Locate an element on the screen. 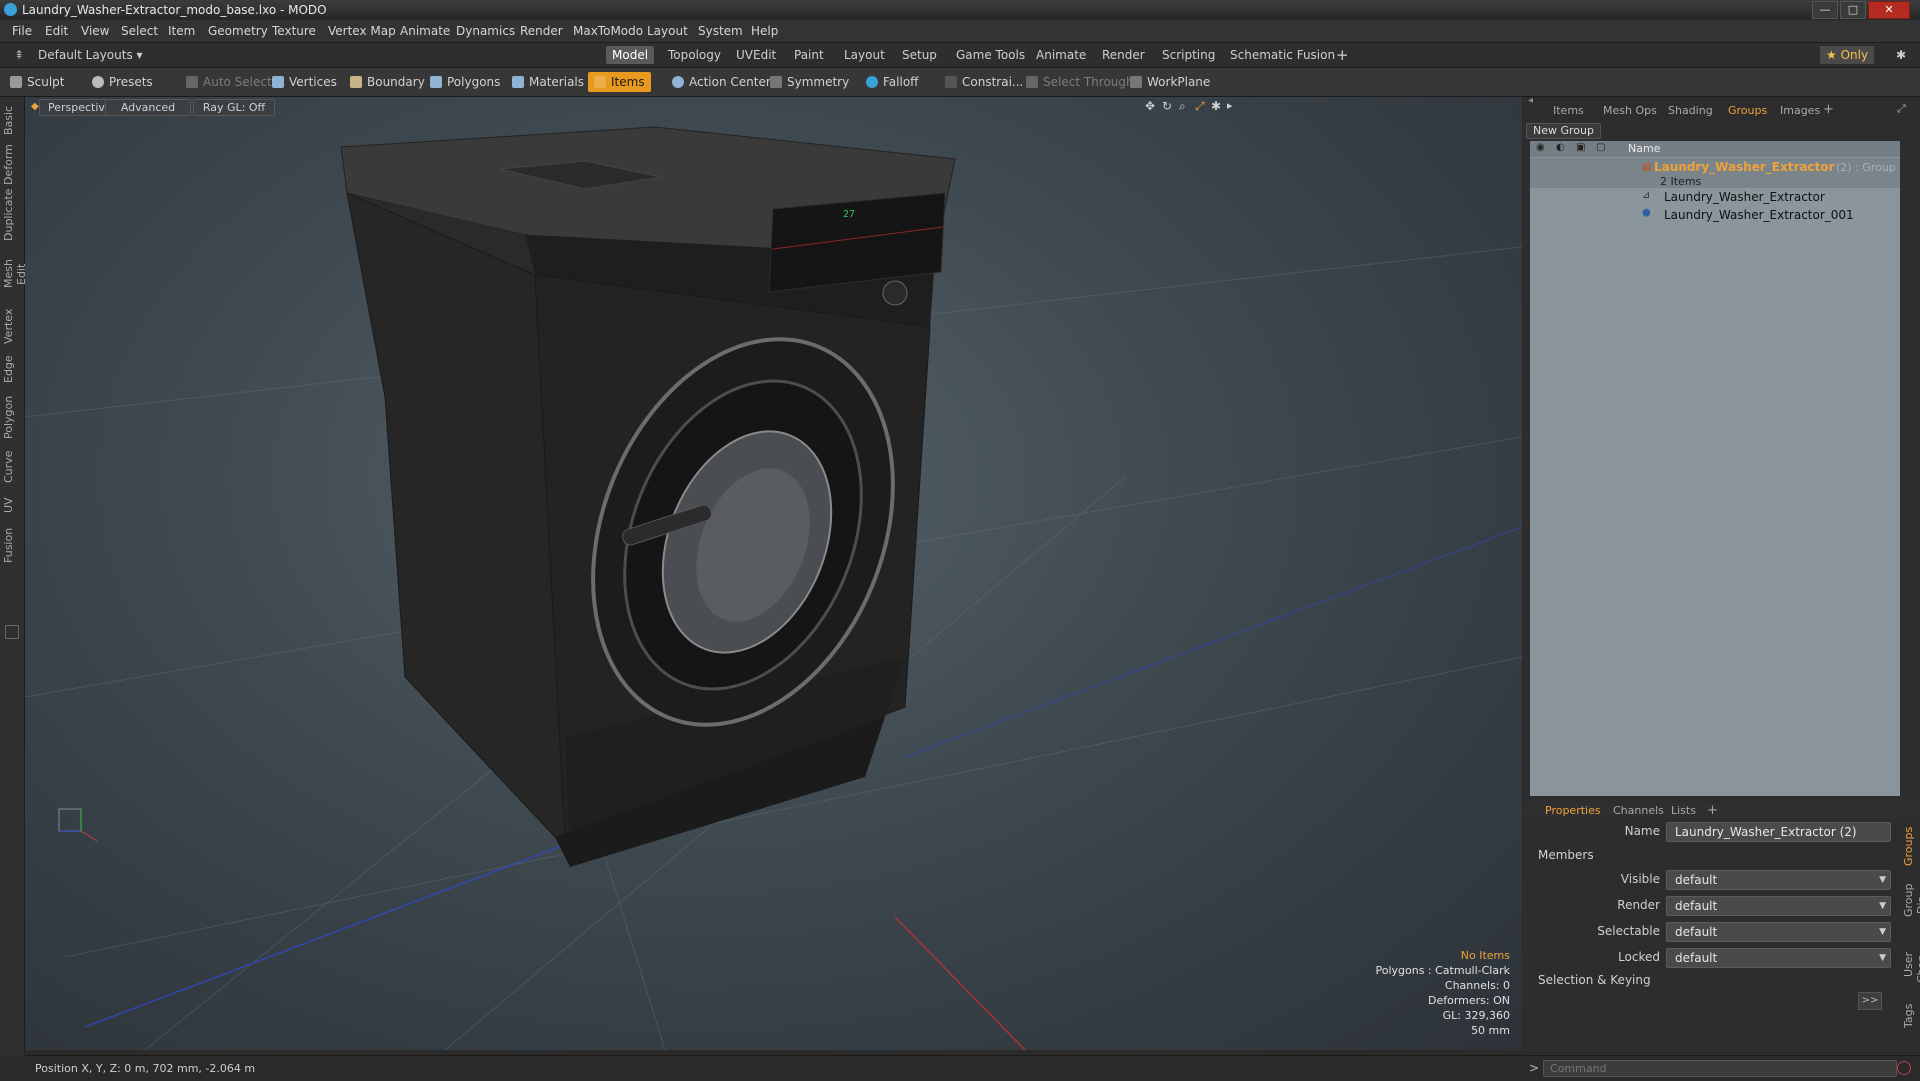  layout-selector: Default Layouts ▾ is located at coordinates (90, 55).